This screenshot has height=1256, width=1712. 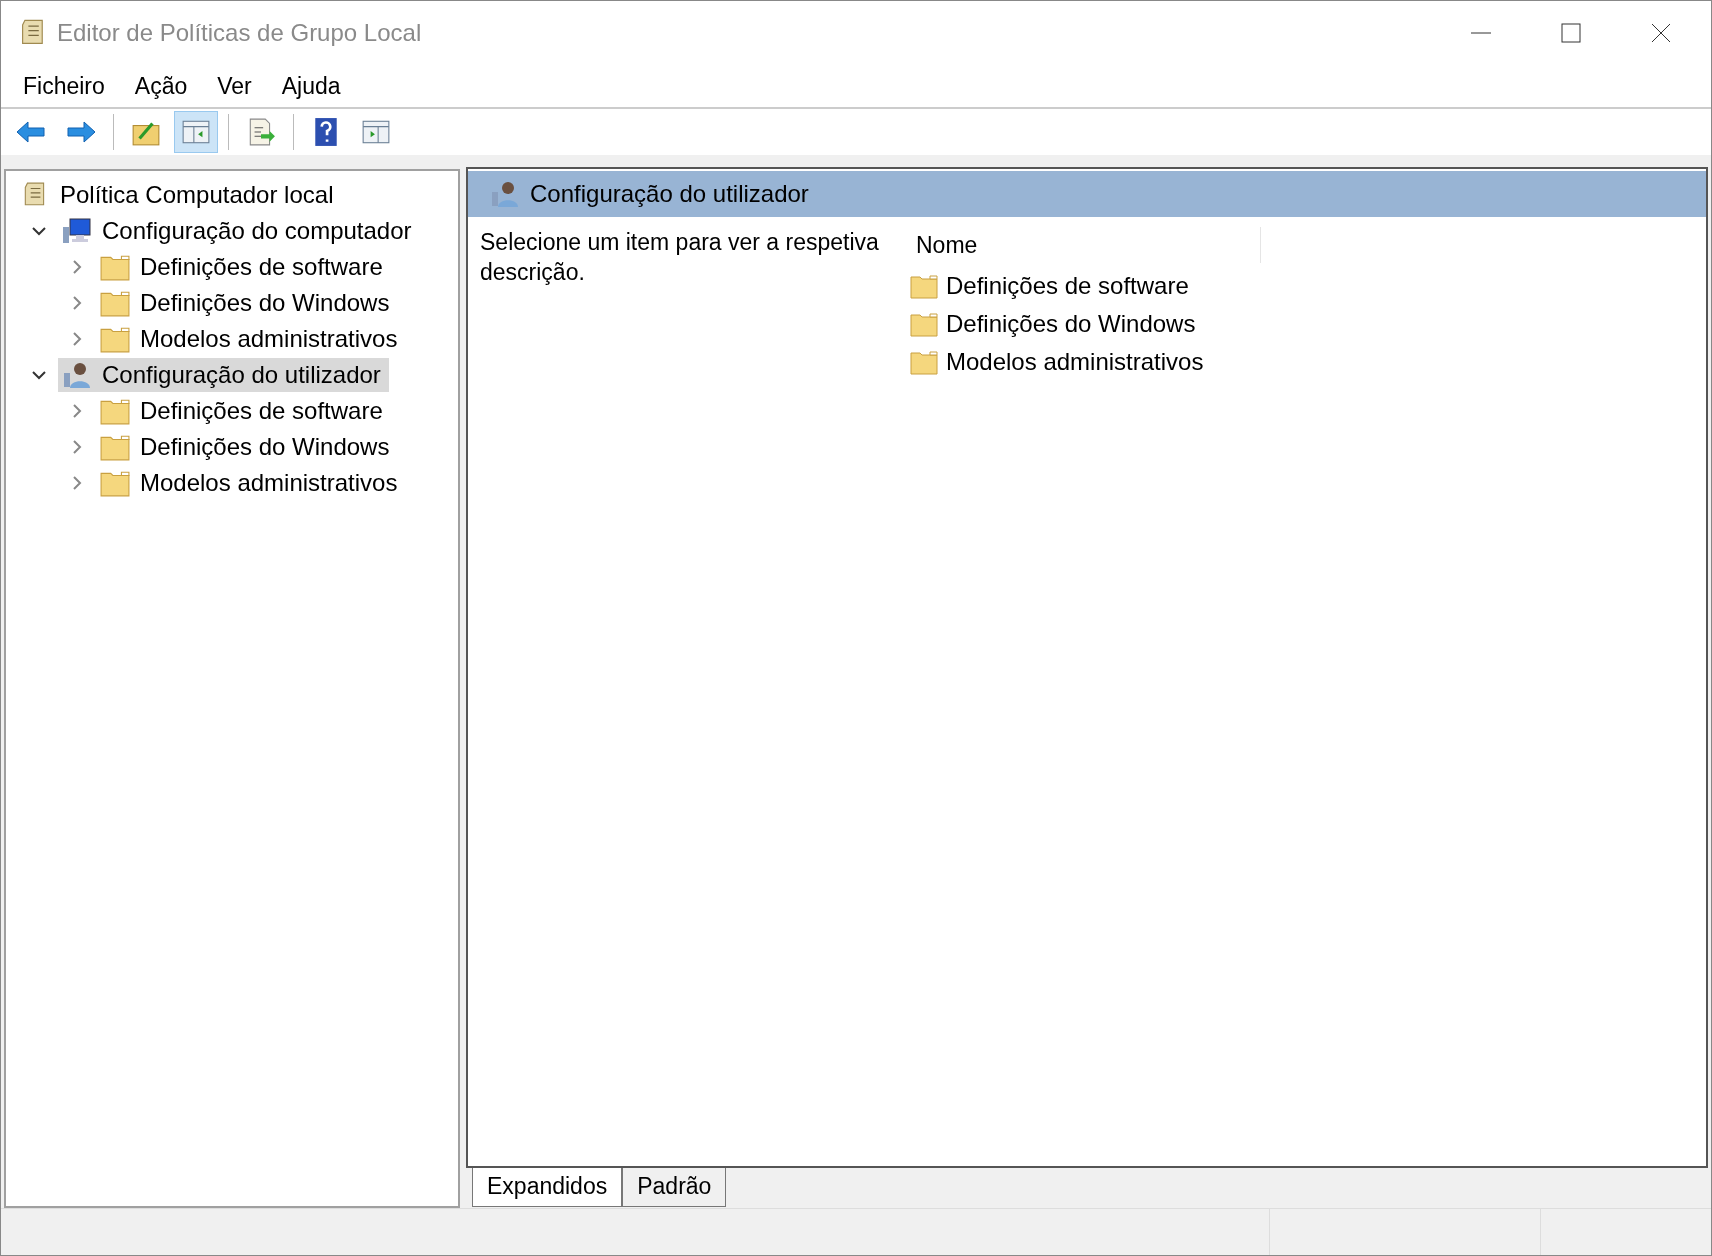 What do you see at coordinates (1085, 245) in the screenshot?
I see `column-header: Nome` at bounding box center [1085, 245].